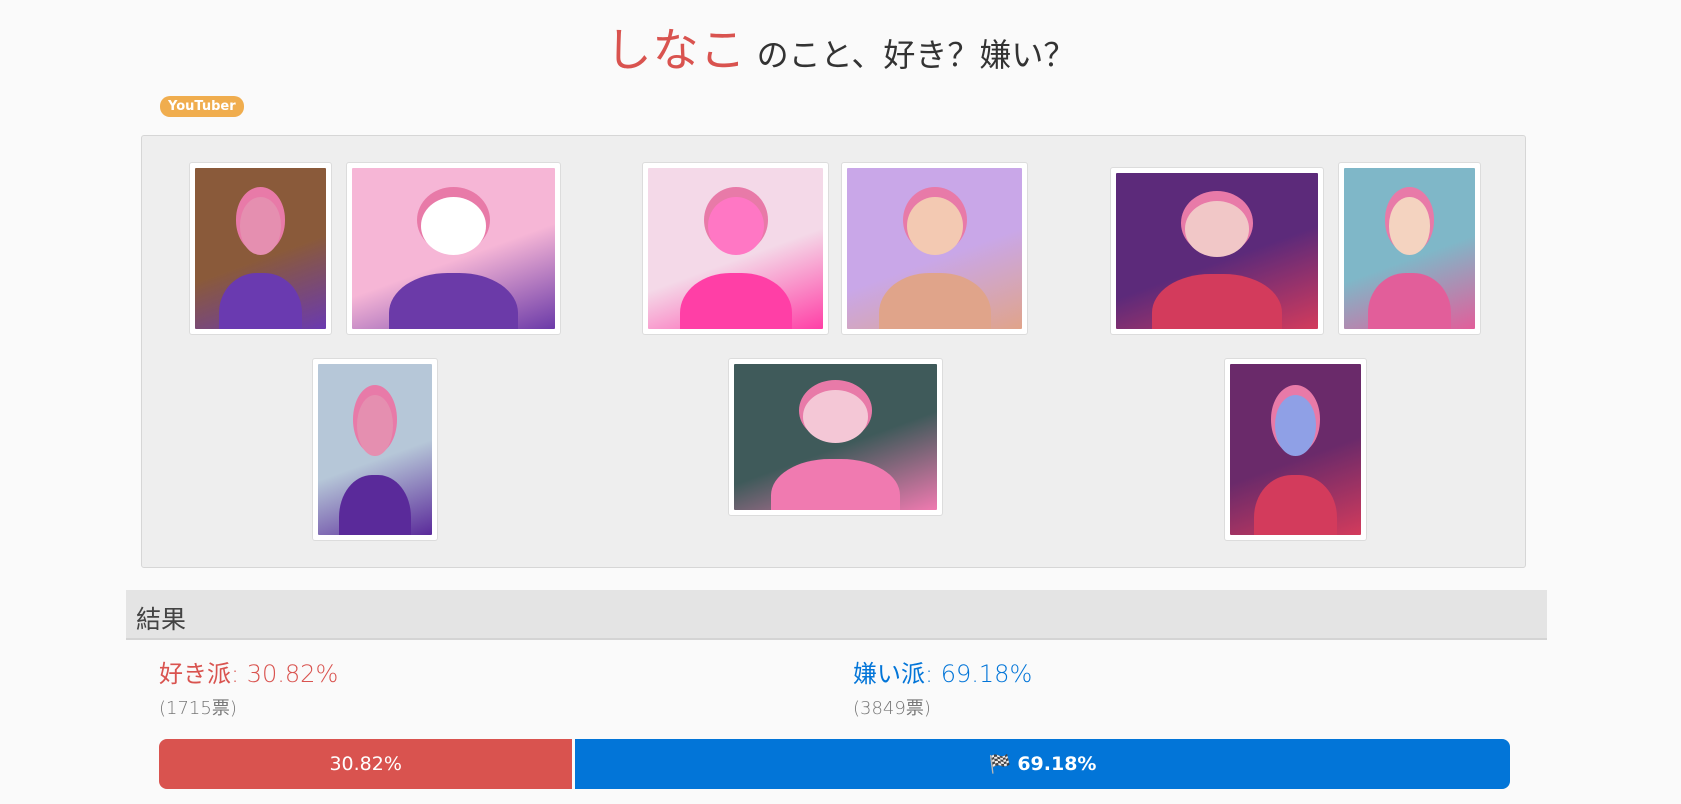 This screenshot has width=1681, height=804. Describe the element at coordinates (161, 619) in the screenshot. I see `result-heading: 結果` at that location.